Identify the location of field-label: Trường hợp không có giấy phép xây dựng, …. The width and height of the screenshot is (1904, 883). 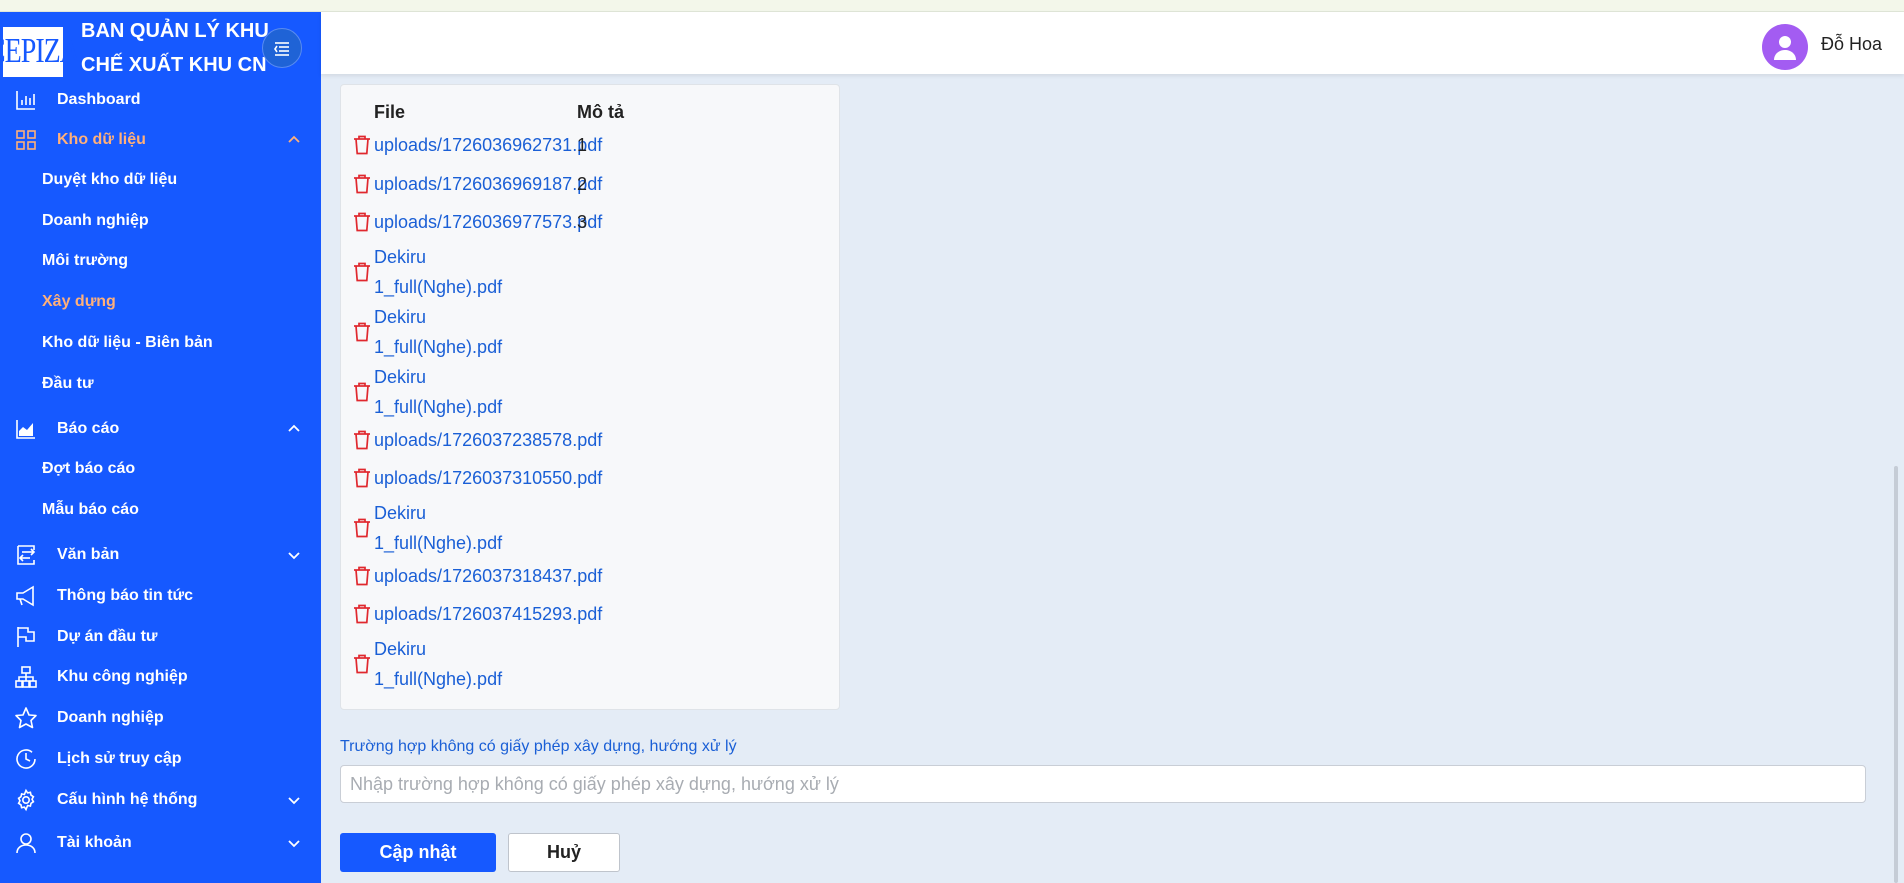
(538, 746).